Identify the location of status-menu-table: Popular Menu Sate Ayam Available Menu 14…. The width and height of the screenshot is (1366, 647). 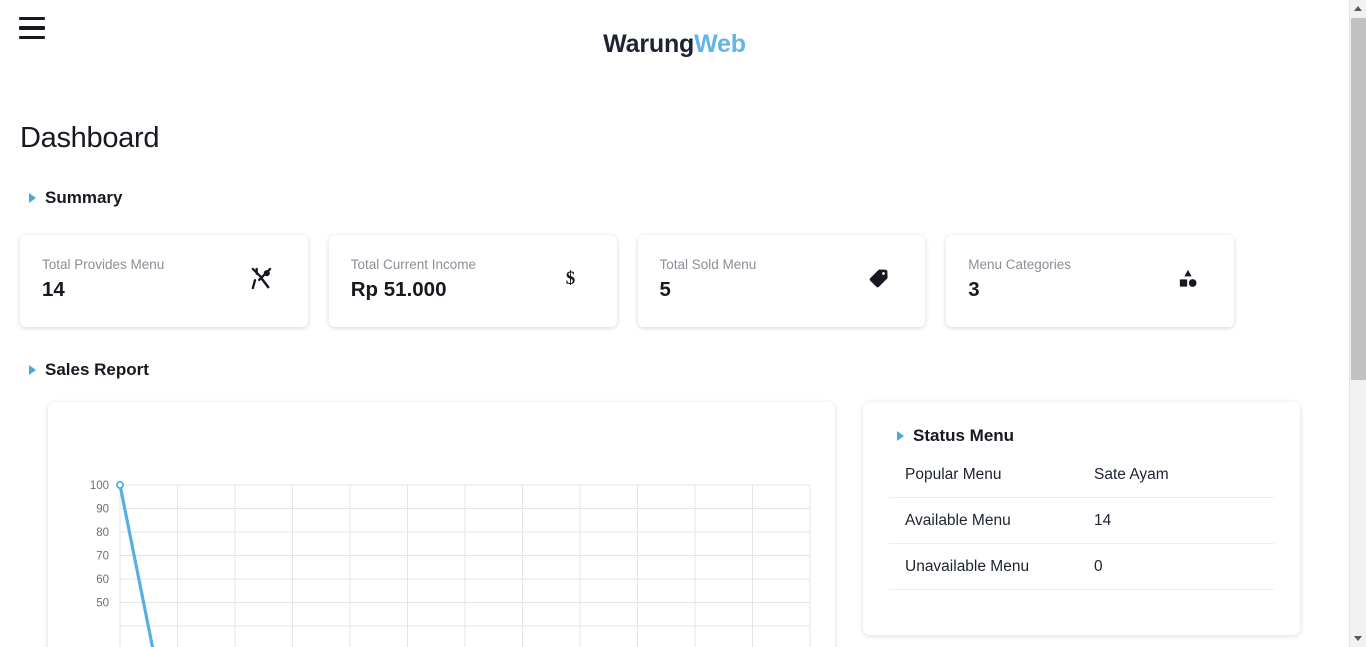
(1081, 521).